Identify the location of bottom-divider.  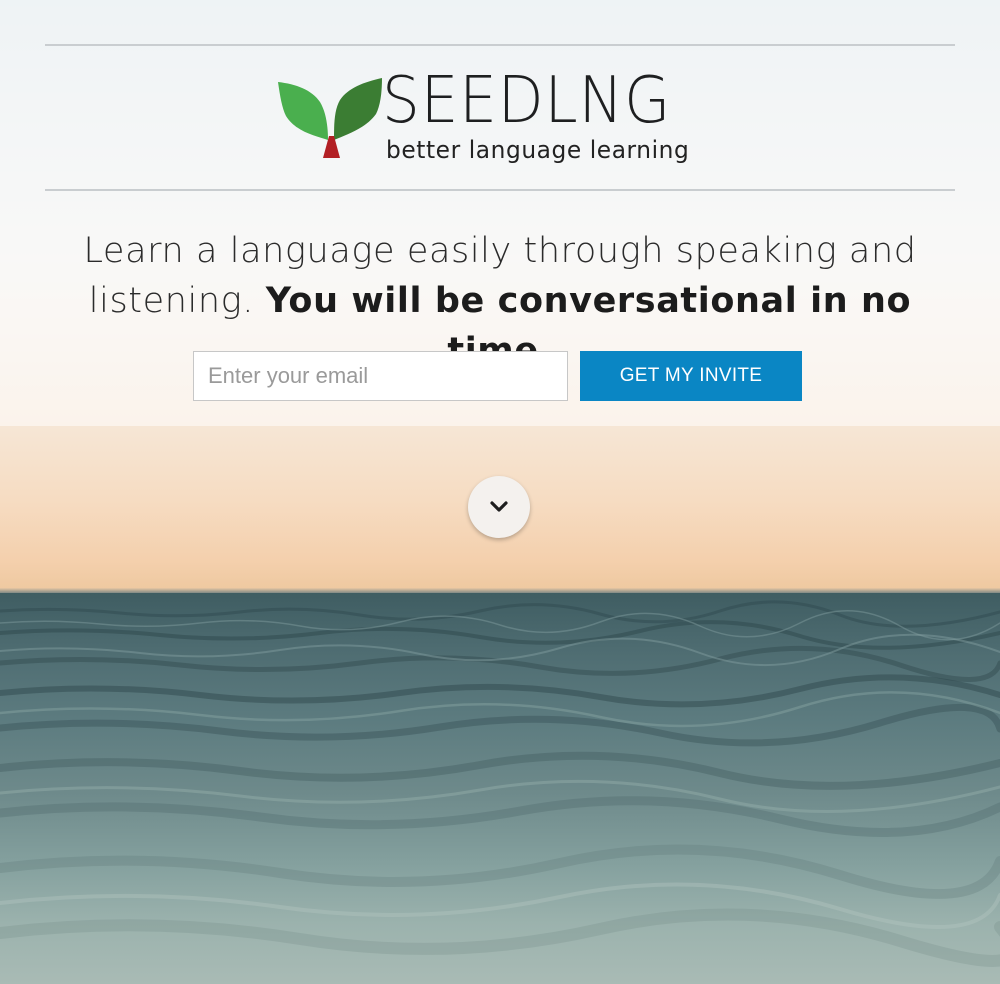
(500, 190).